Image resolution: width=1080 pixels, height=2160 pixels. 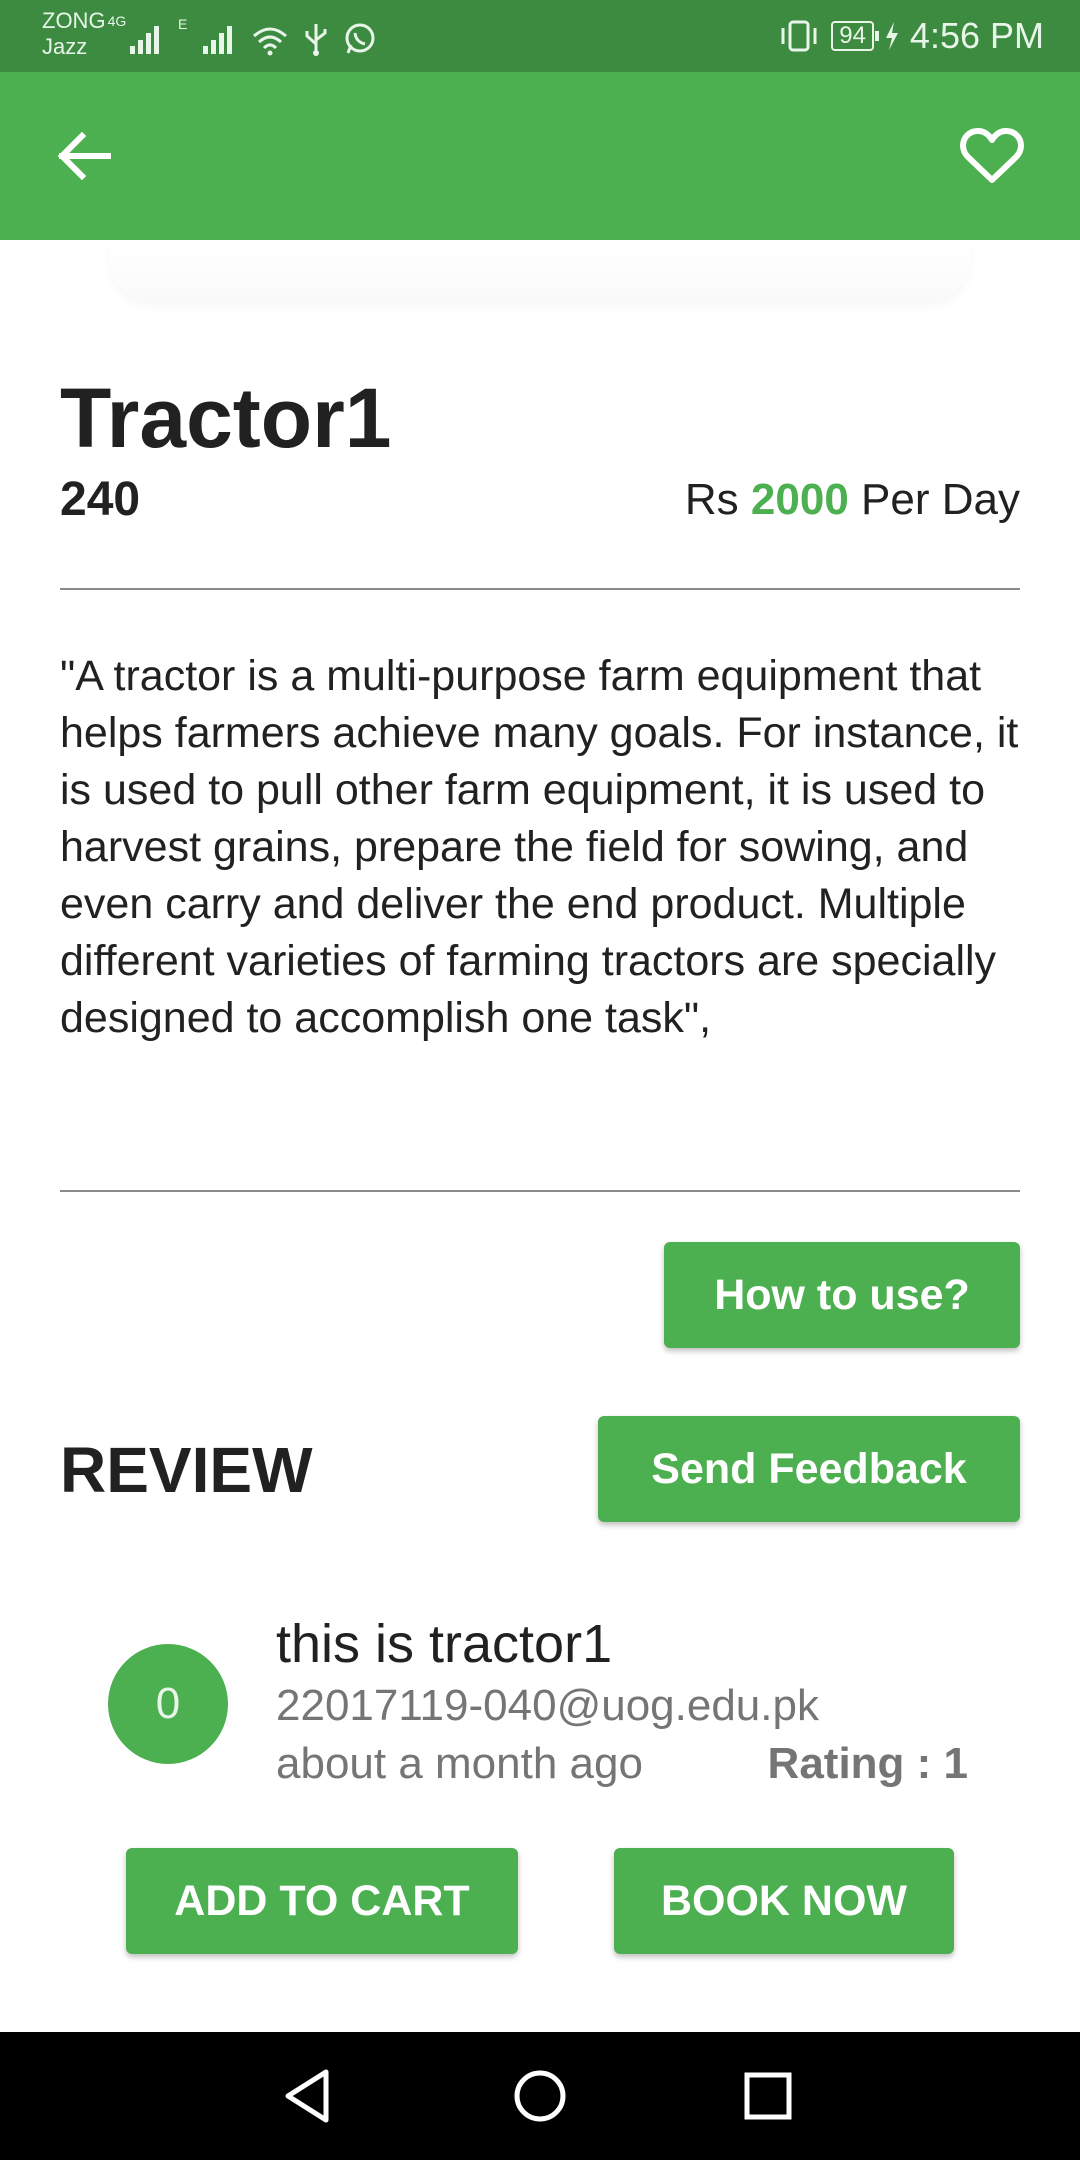 I want to click on book-now-button: BOOK NOW, so click(x=784, y=1901).